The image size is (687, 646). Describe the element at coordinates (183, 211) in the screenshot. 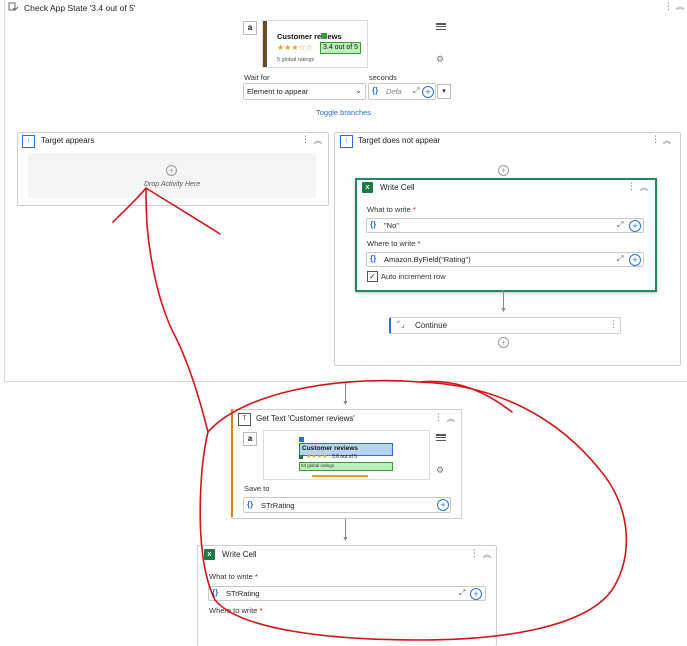

I see `annotation-arrow-head-right` at that location.